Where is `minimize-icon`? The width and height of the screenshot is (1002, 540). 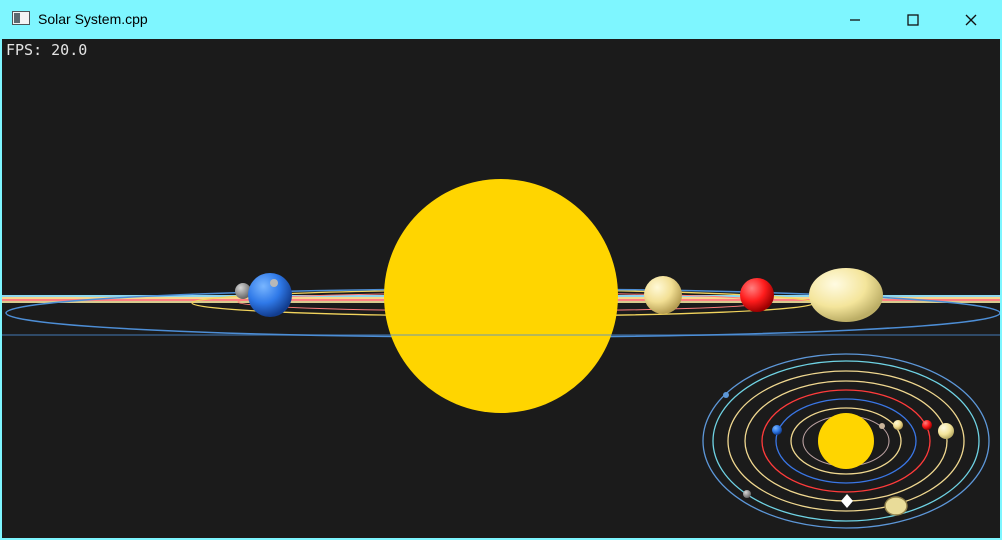 minimize-icon is located at coordinates (855, 20).